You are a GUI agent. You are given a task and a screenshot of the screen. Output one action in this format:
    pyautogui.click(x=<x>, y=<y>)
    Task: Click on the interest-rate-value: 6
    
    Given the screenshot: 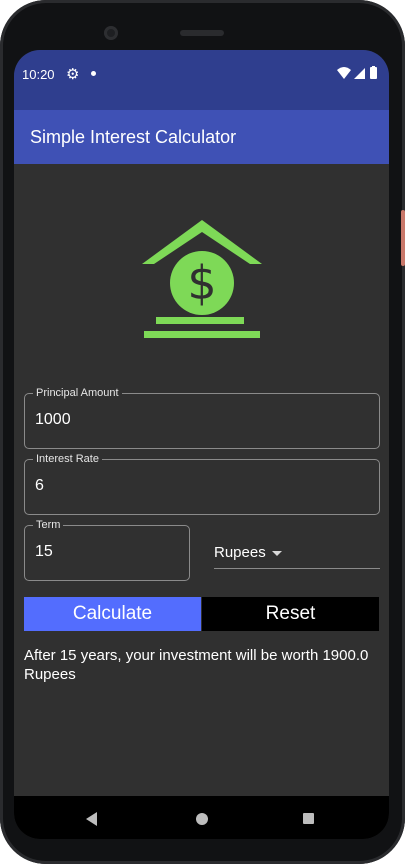 What is the action you would take?
    pyautogui.click(x=39, y=485)
    